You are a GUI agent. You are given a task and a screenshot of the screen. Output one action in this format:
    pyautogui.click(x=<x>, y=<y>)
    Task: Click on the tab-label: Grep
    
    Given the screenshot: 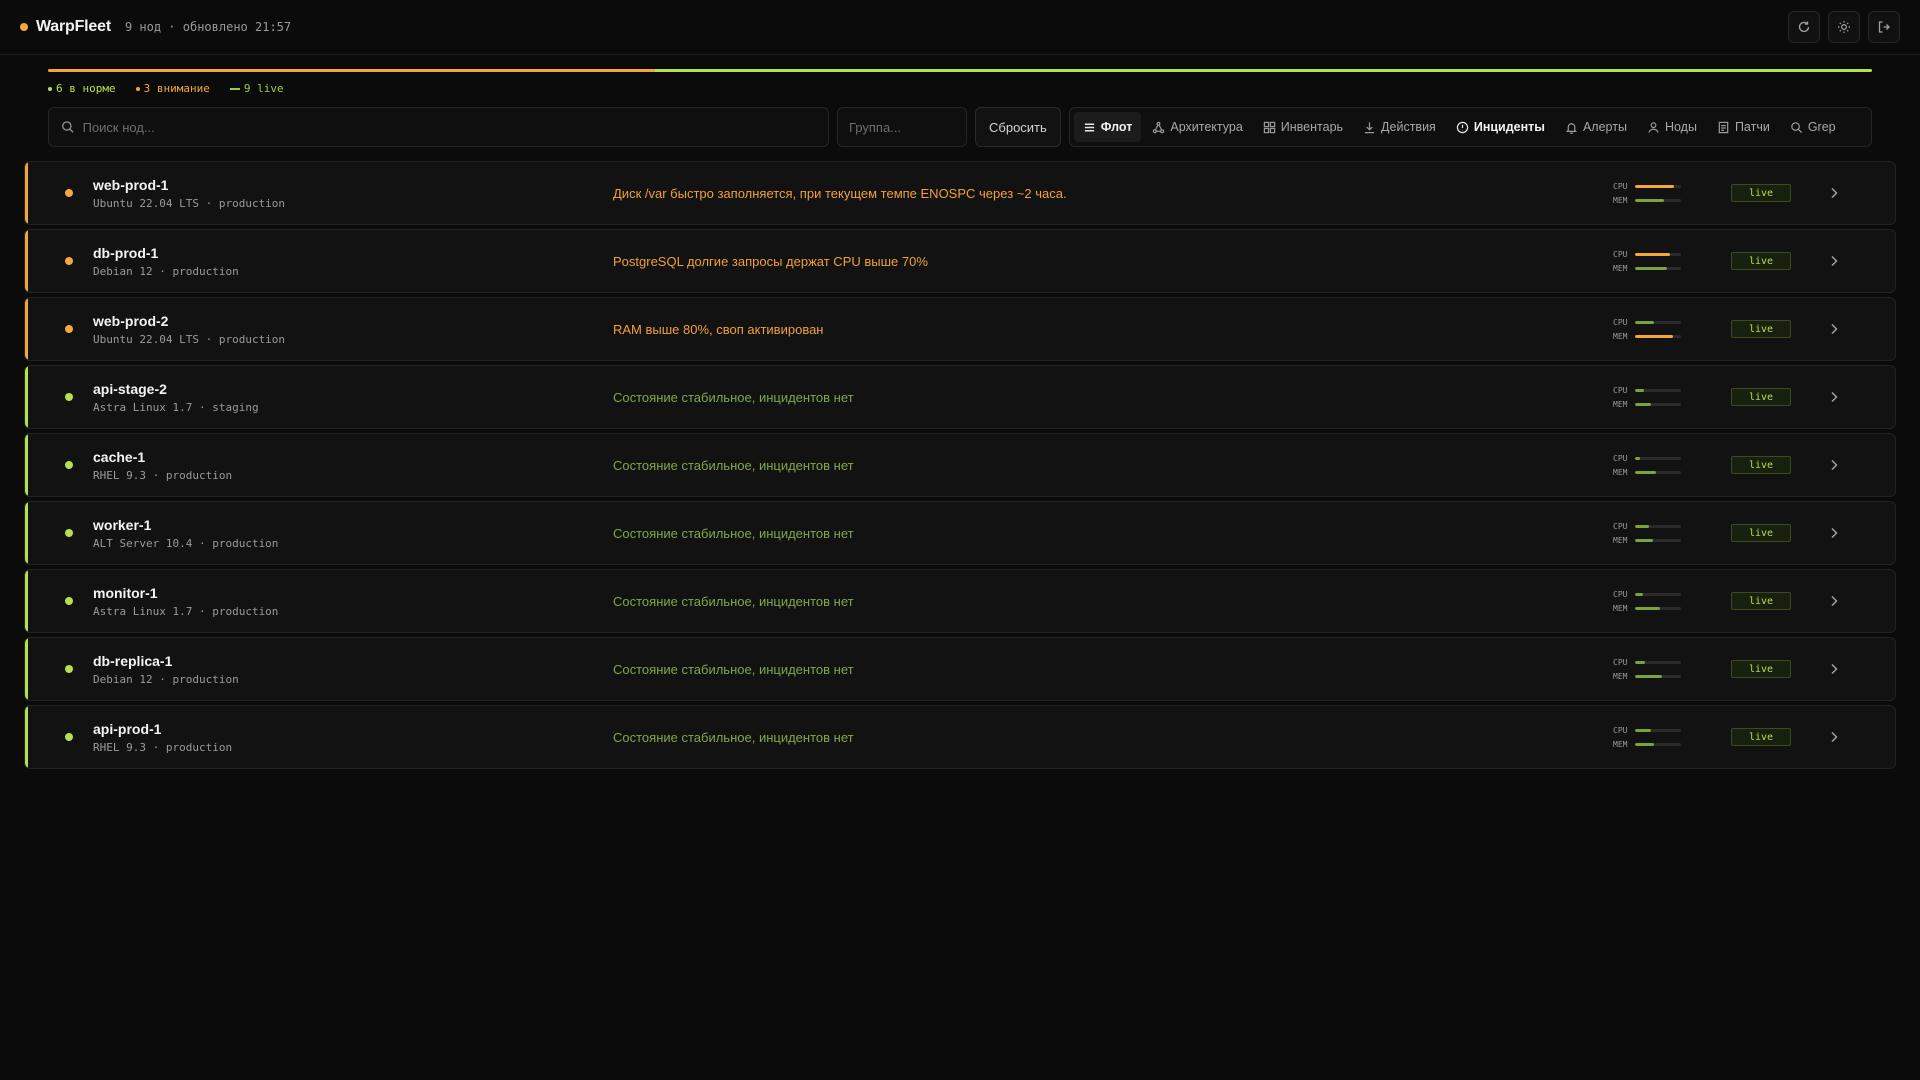 What is the action you would take?
    pyautogui.click(x=1821, y=127)
    